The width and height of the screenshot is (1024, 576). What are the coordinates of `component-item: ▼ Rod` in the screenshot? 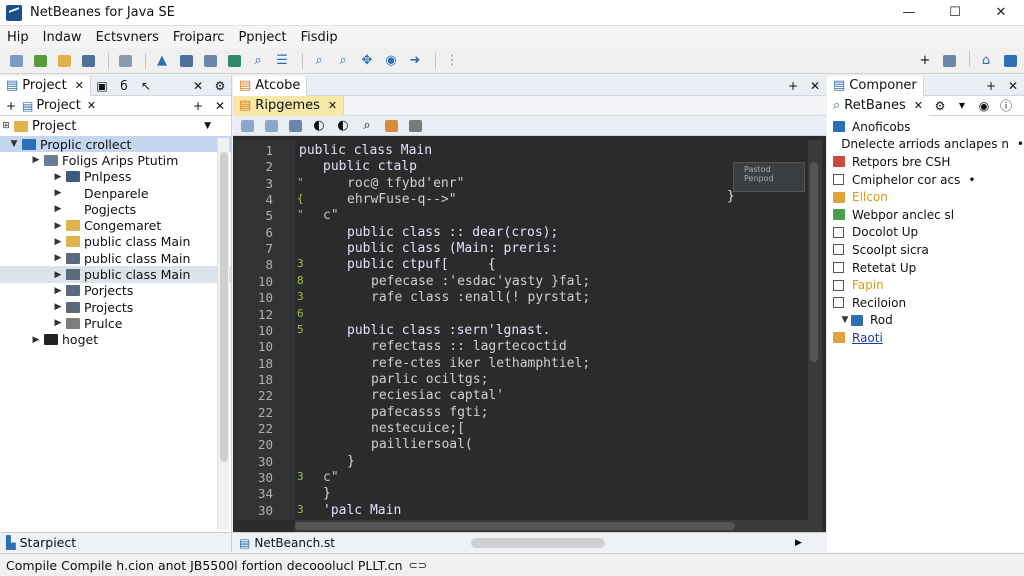 It's located at (925, 321).